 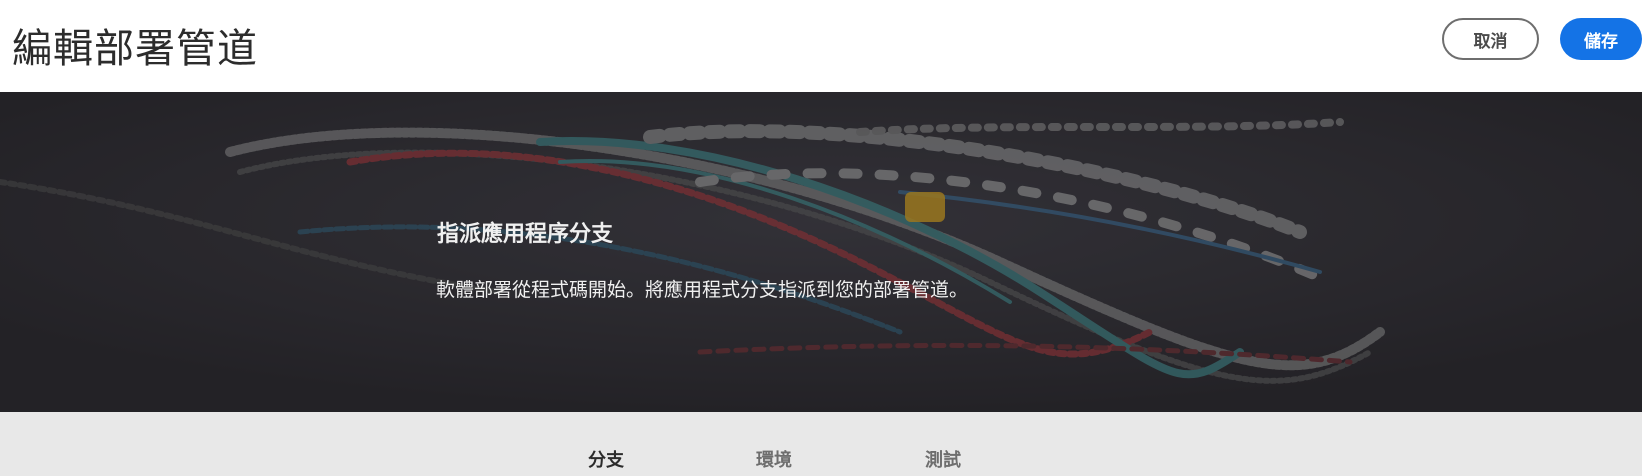 I want to click on page-title: 編輯部署管道, so click(x=135, y=49).